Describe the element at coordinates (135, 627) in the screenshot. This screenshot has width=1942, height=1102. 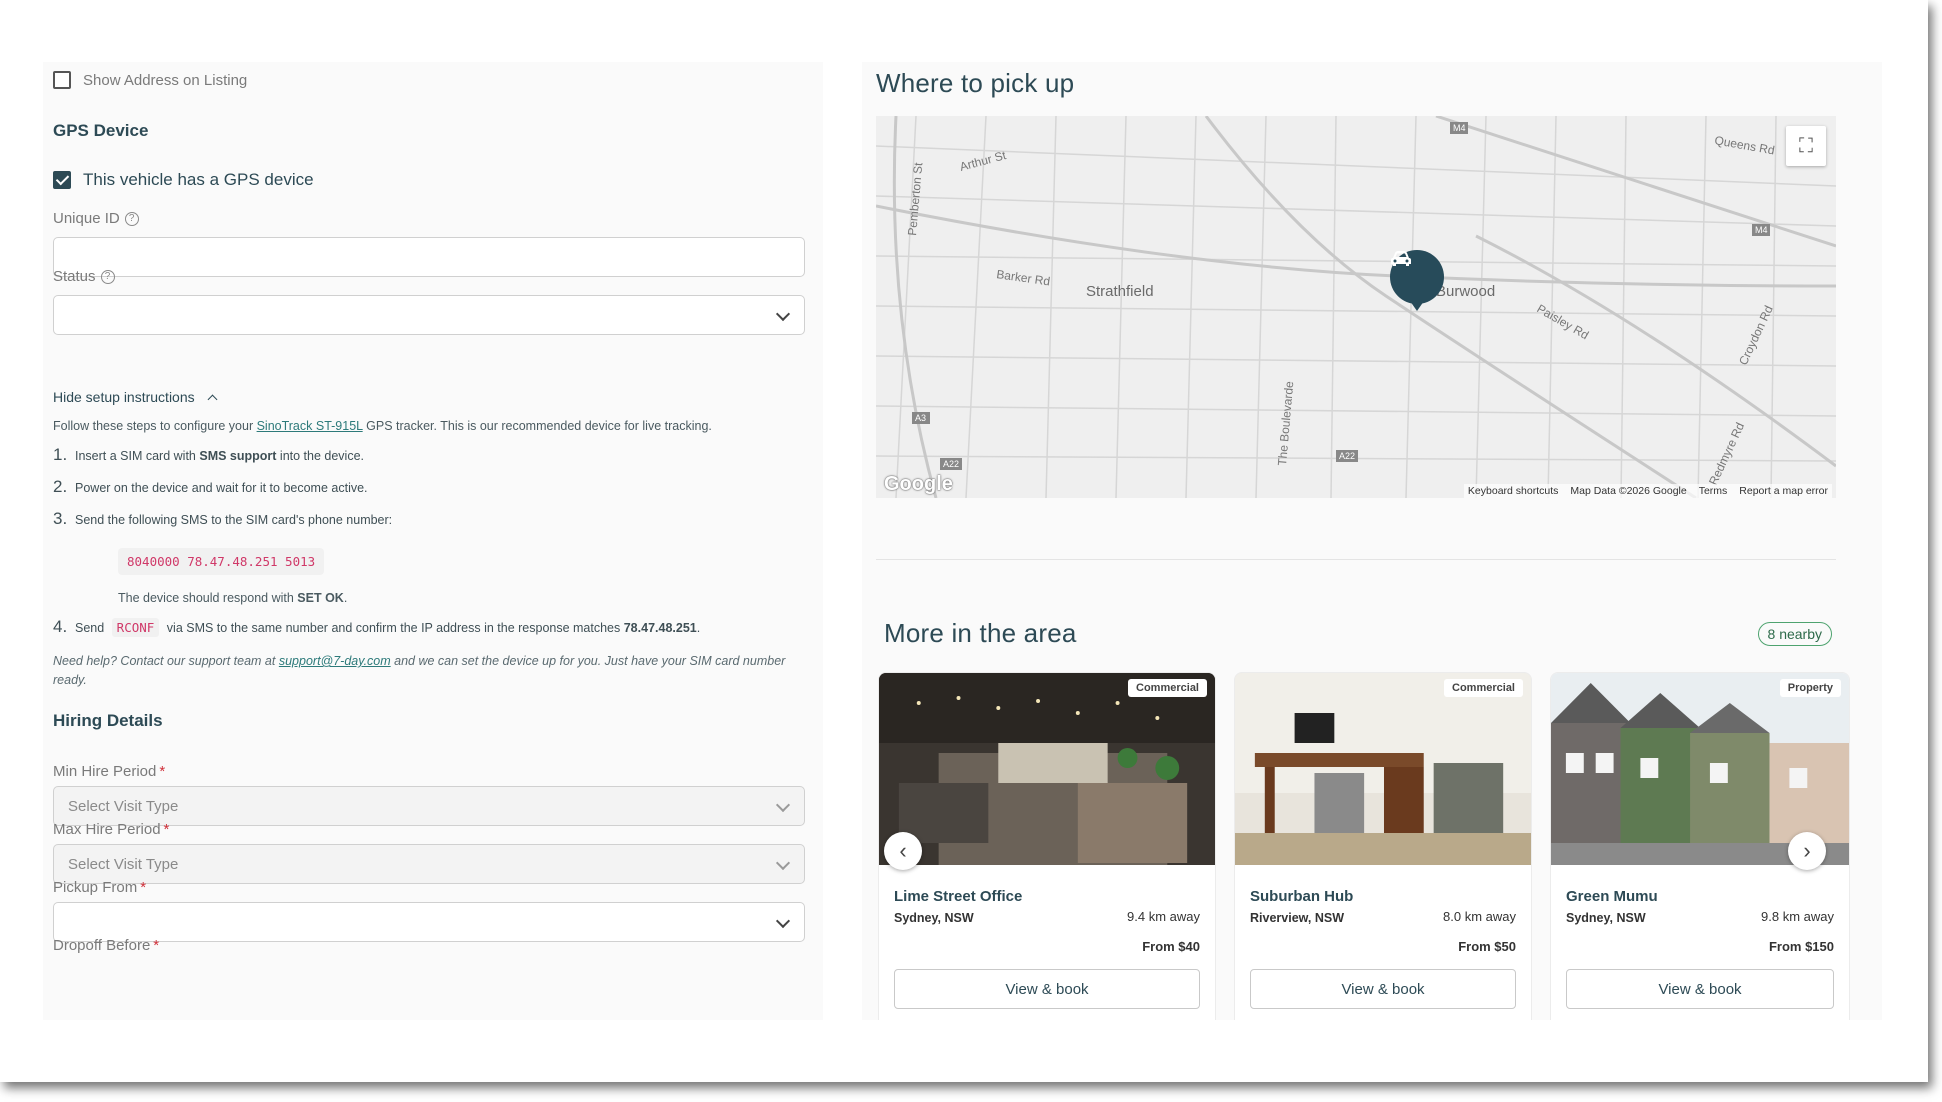
I see `rconf-code: RCONF` at that location.